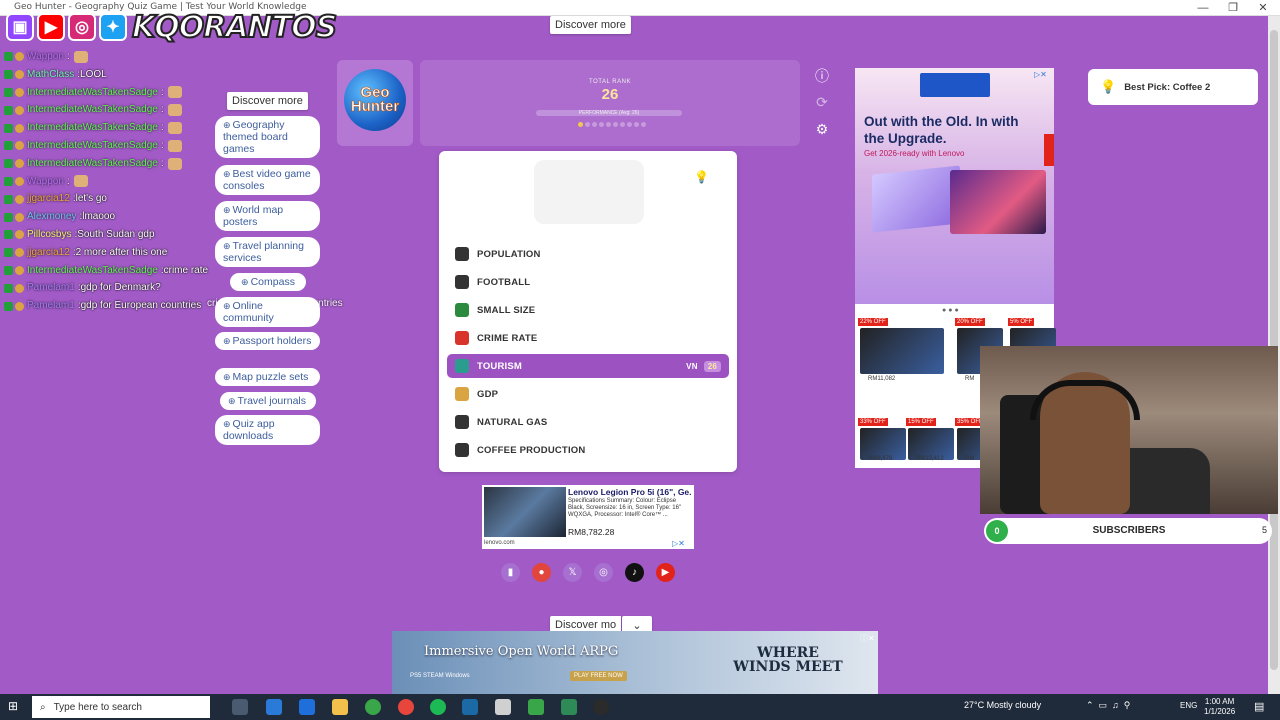 The height and width of the screenshot is (720, 1280). I want to click on play-free-button: PLAY FREE NOW, so click(598, 676).